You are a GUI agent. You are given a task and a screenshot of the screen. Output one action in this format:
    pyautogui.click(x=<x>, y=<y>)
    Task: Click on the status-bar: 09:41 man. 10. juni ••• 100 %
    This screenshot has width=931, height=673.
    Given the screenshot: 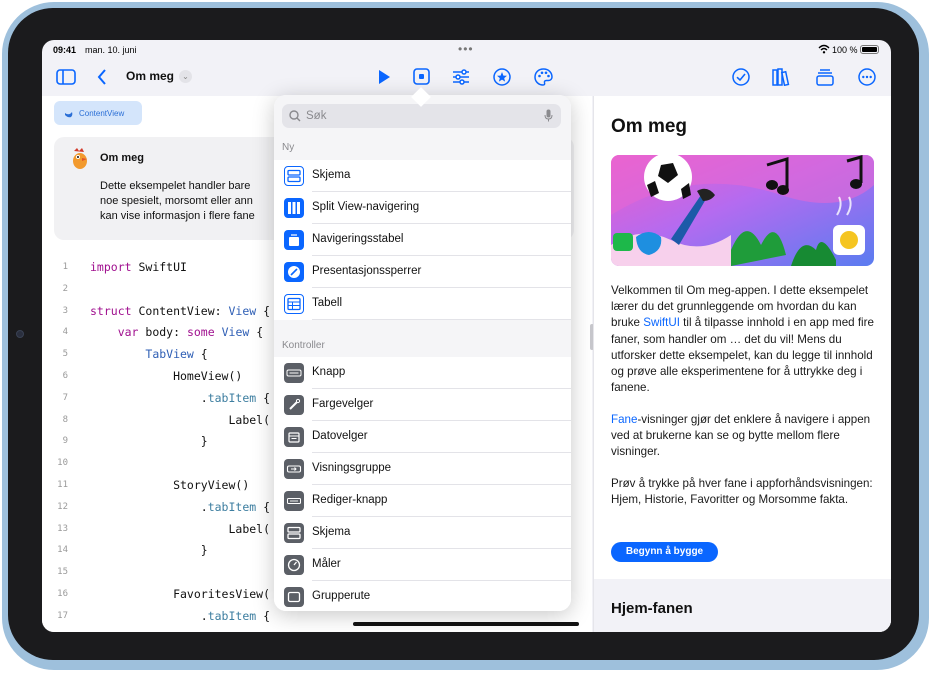 What is the action you would take?
    pyautogui.click(x=466, y=50)
    